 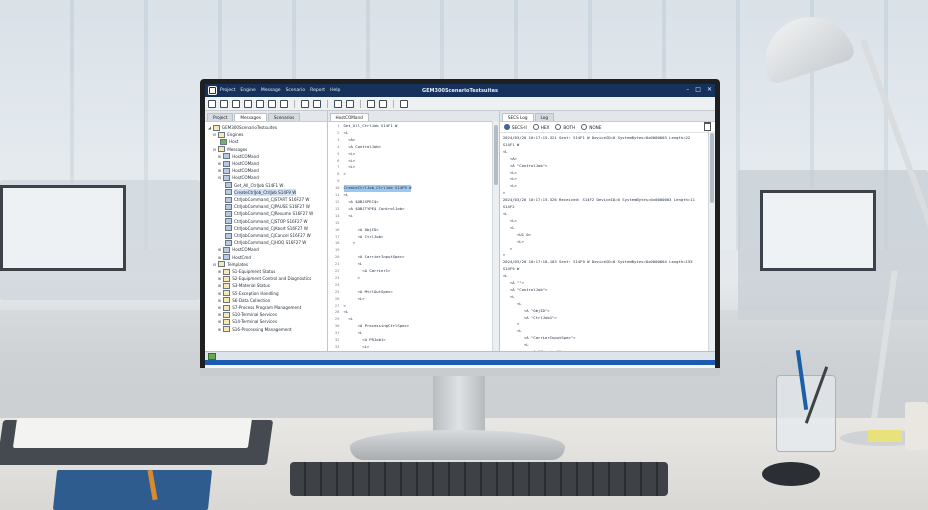 I want to click on tree-item: ⊞ S16-Processing Management, so click(x=267, y=329).